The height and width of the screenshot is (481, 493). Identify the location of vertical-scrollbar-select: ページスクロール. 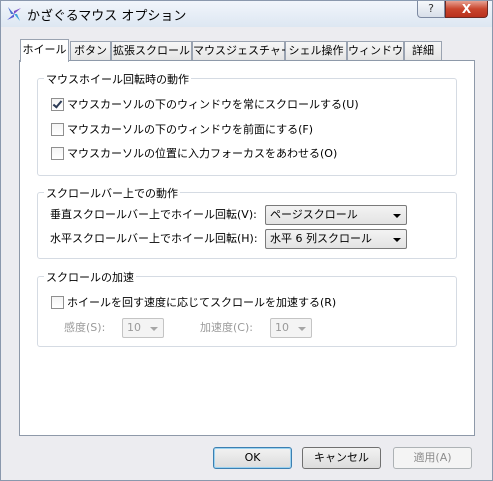
(336, 215).